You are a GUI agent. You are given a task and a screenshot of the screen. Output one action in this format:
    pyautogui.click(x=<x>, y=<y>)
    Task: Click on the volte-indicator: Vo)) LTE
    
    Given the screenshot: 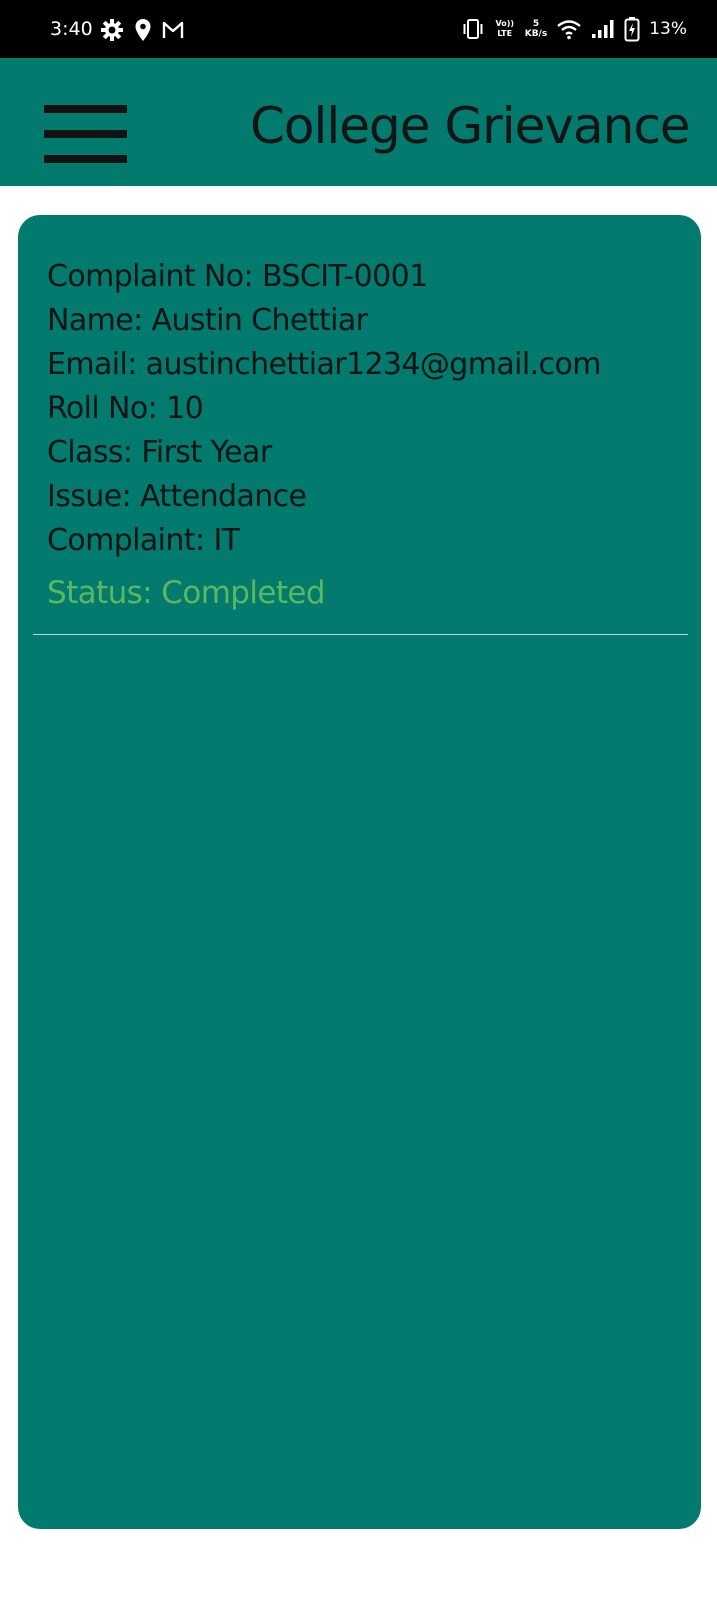 What is the action you would take?
    pyautogui.click(x=504, y=28)
    